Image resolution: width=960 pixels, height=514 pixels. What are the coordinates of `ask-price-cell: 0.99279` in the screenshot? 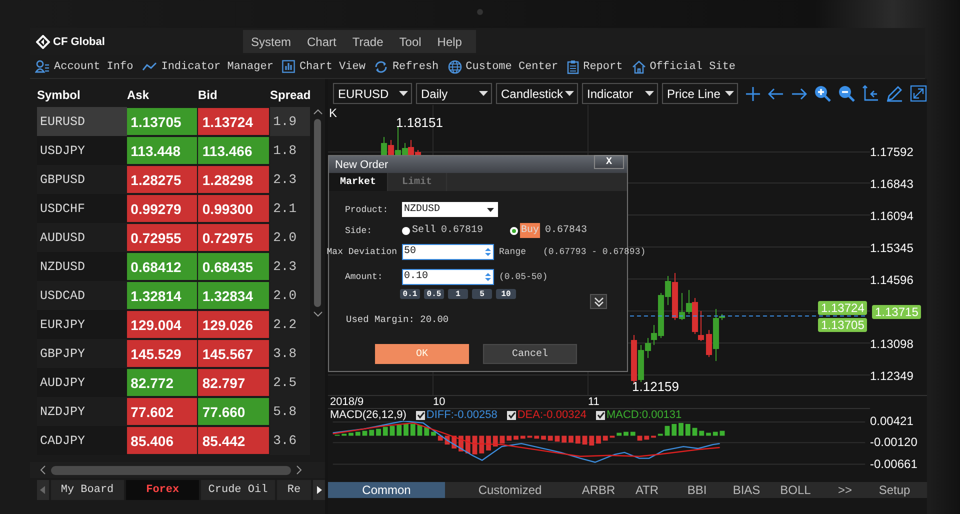 It's located at (162, 208).